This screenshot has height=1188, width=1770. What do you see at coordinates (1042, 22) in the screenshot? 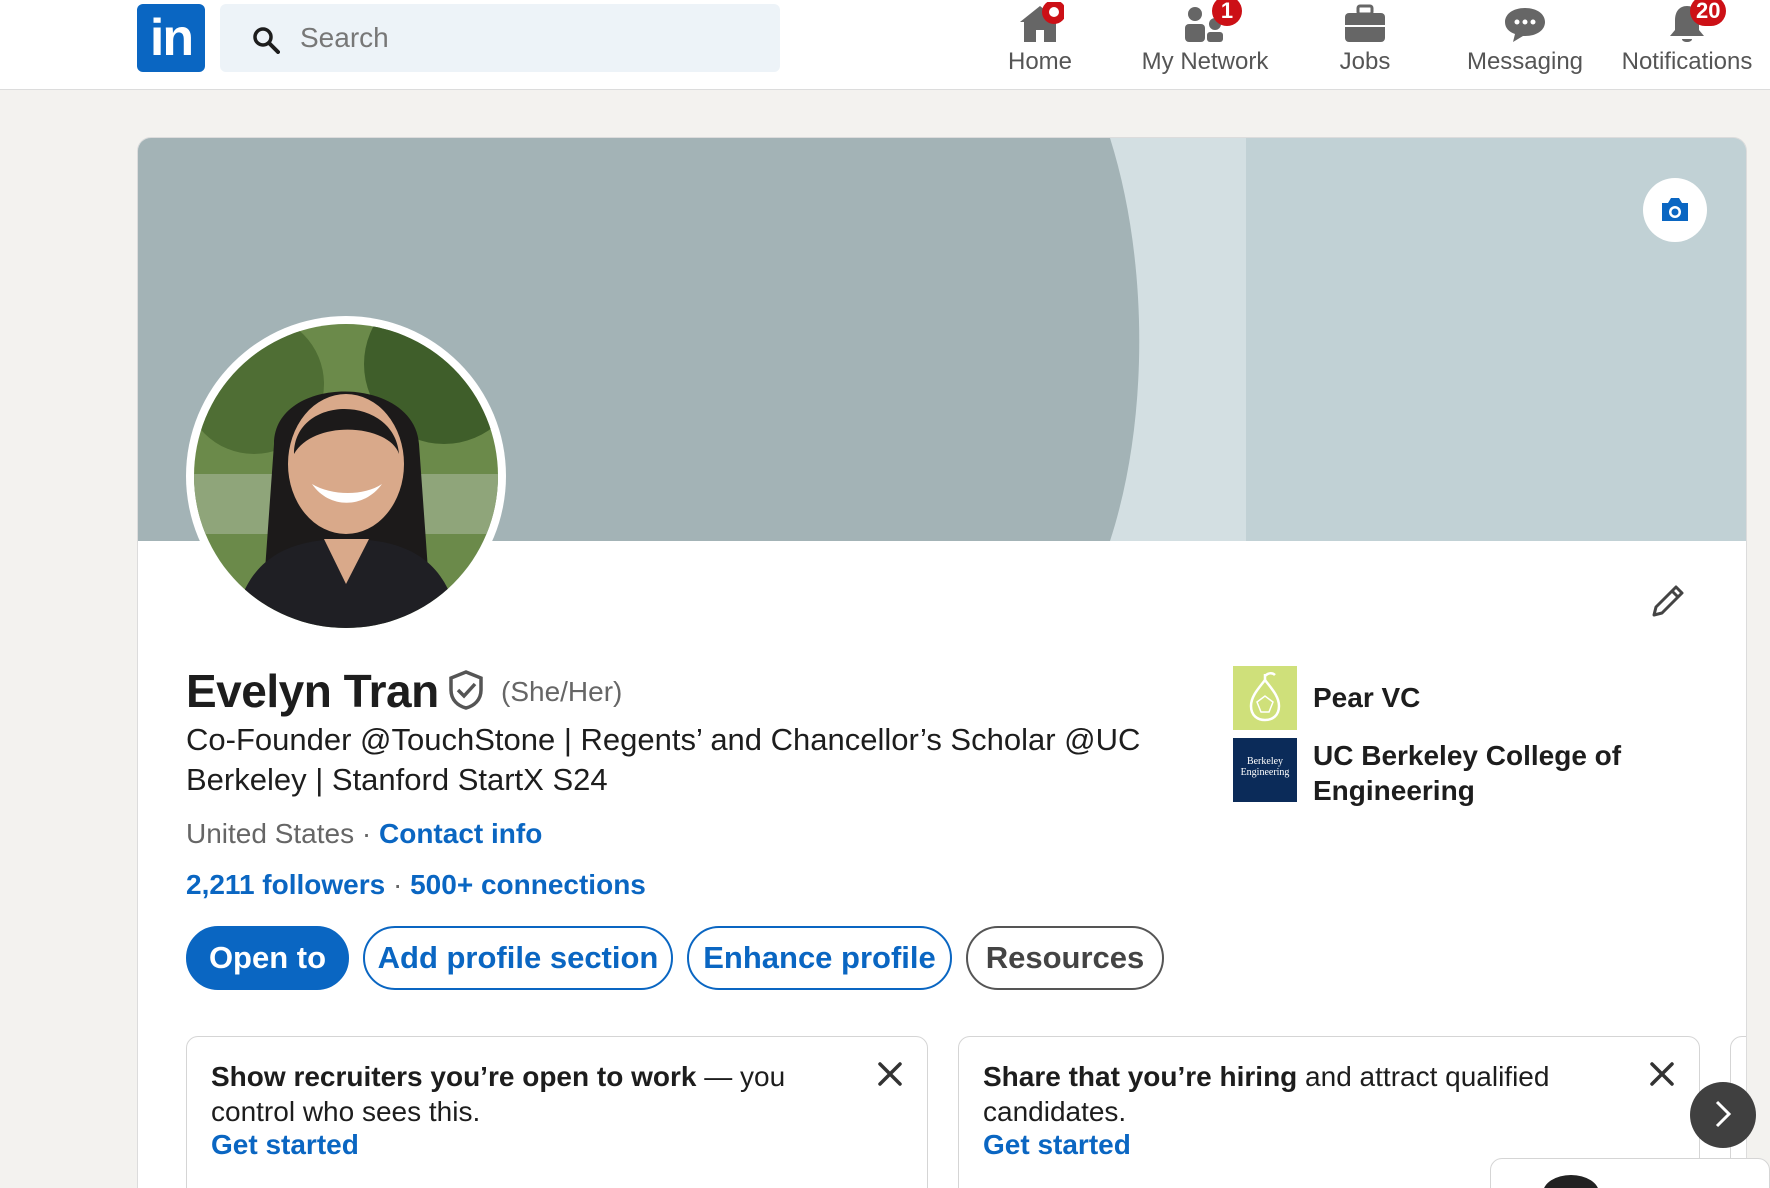
I see `home-icon` at bounding box center [1042, 22].